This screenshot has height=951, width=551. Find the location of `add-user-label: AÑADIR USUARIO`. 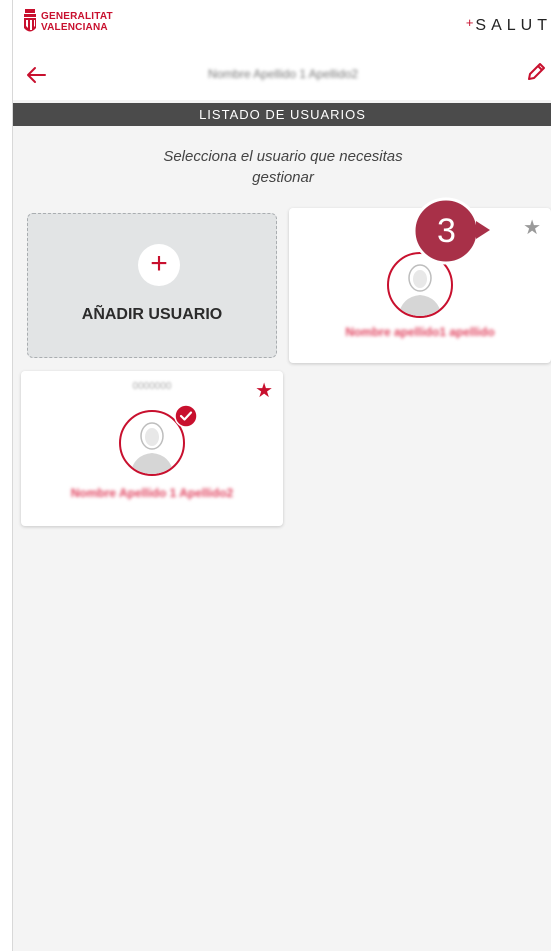

add-user-label: AÑADIR USUARIO is located at coordinates (152, 314).